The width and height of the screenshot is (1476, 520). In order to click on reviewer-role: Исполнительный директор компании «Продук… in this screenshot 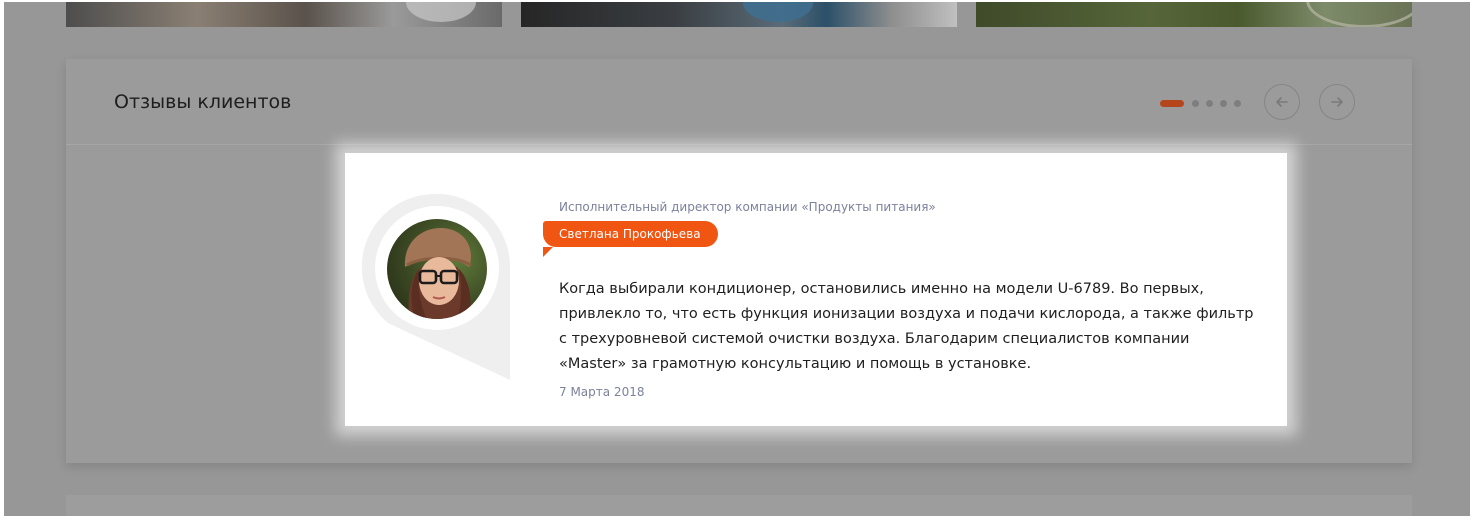, I will do `click(747, 207)`.